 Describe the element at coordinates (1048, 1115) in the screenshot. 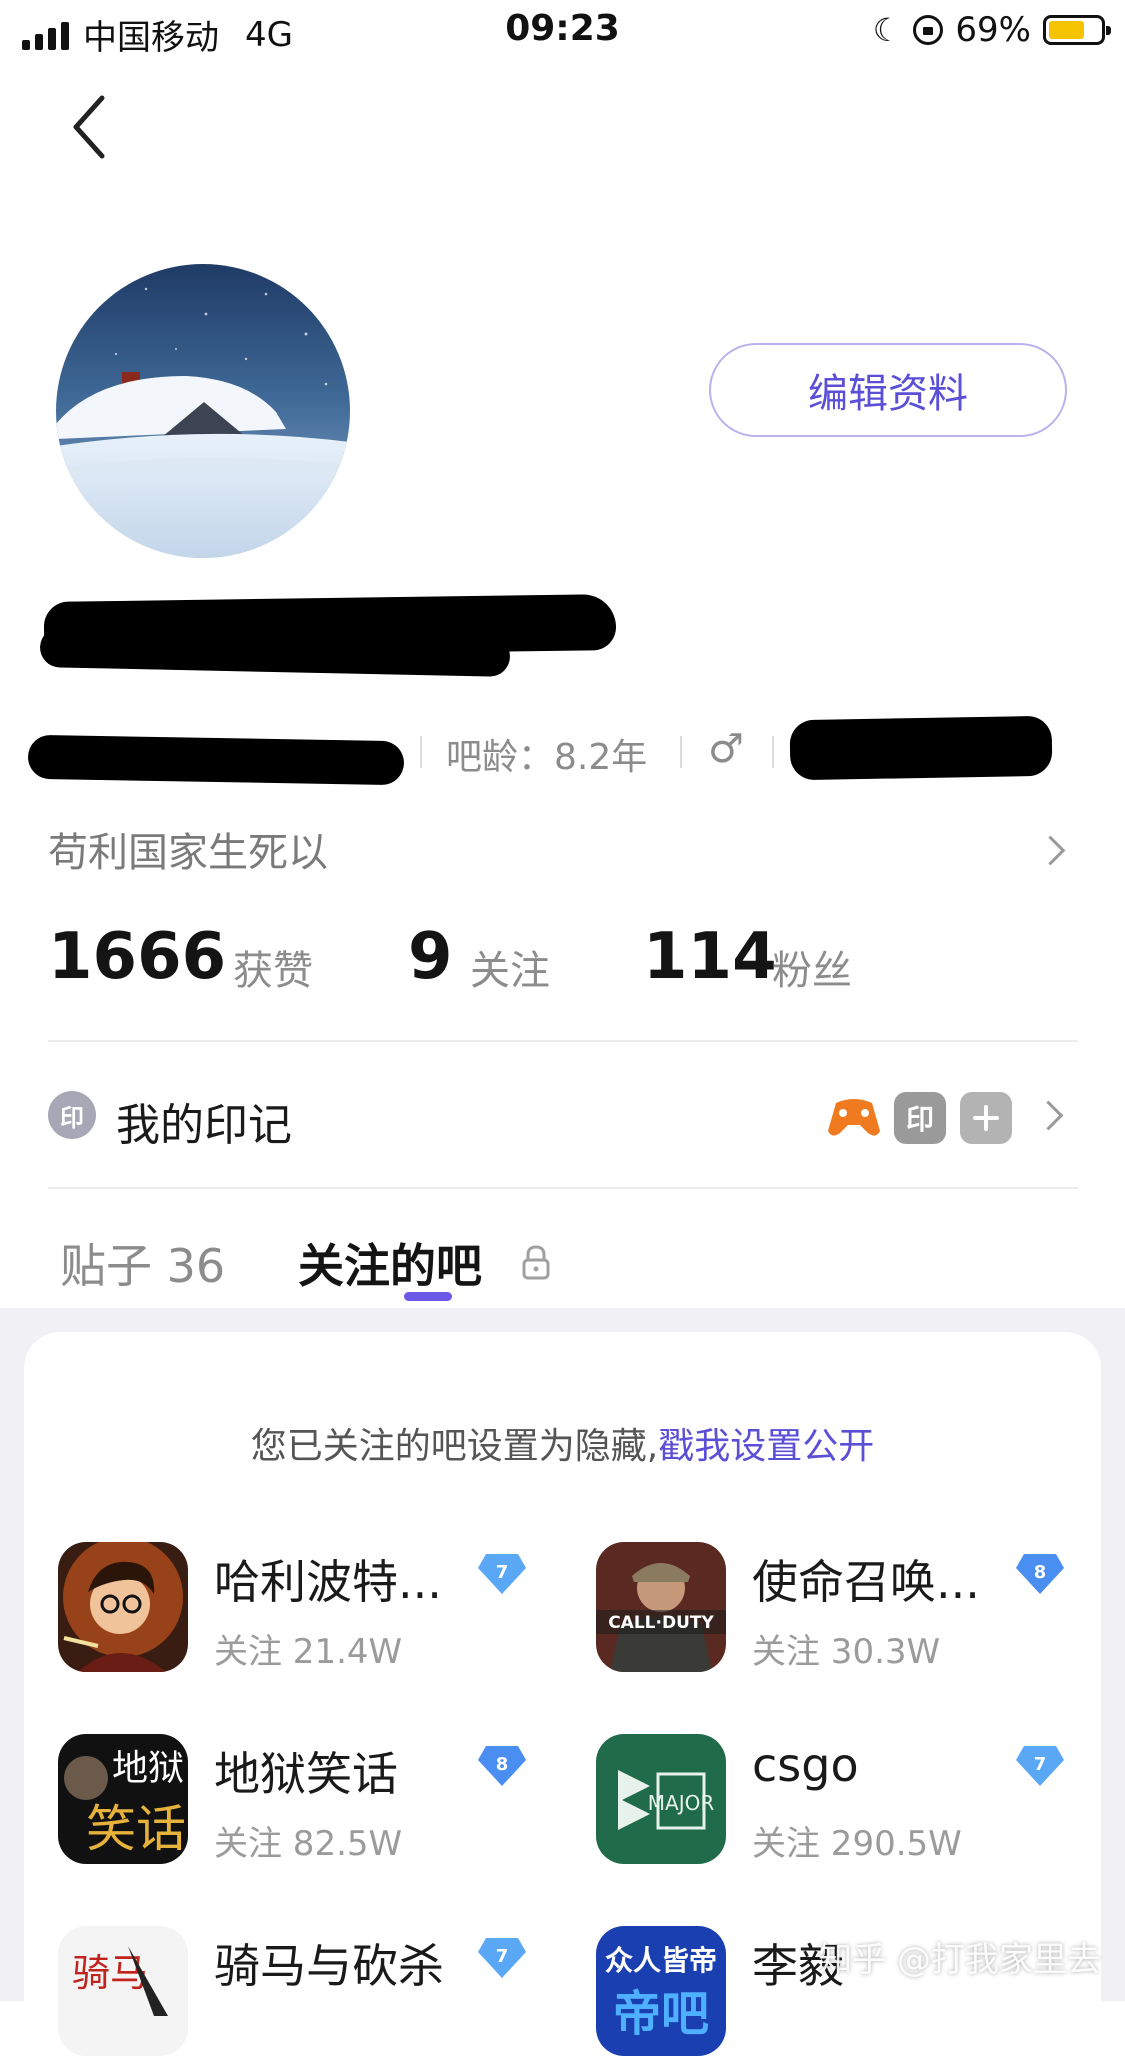

I see `marks-chevron-icon` at that location.